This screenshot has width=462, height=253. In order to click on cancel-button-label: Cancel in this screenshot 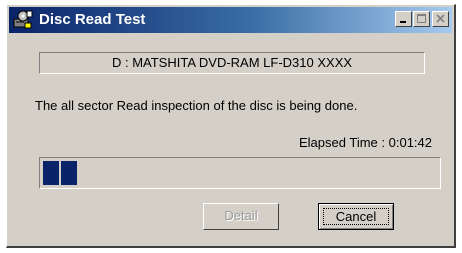, I will do `click(356, 216)`.